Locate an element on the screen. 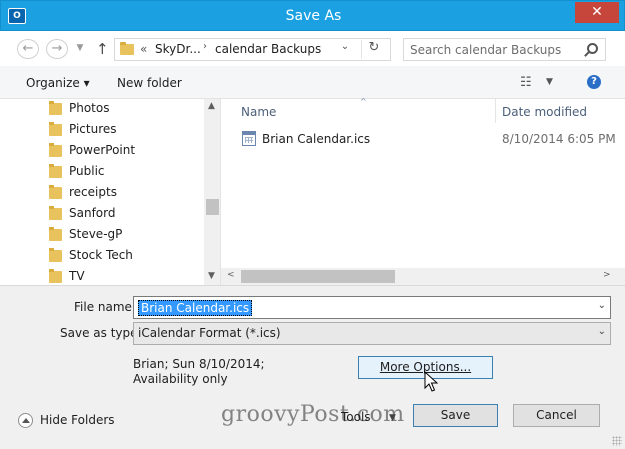 This screenshot has width=625, height=449. nav-item-label: PowerPoint is located at coordinates (102, 150).